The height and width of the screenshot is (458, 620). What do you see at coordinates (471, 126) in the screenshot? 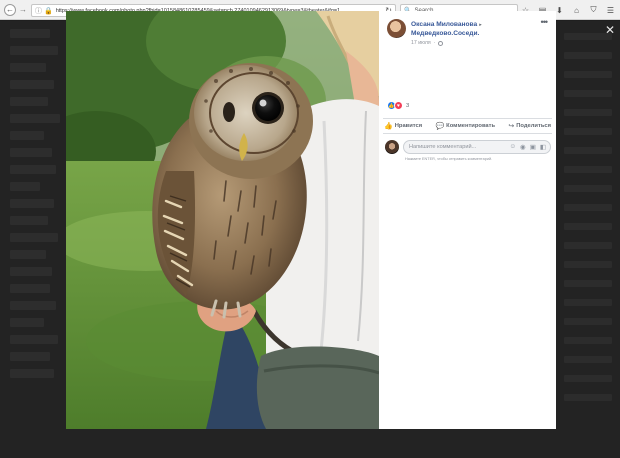
I see `comment-label: Комментировать` at bounding box center [471, 126].